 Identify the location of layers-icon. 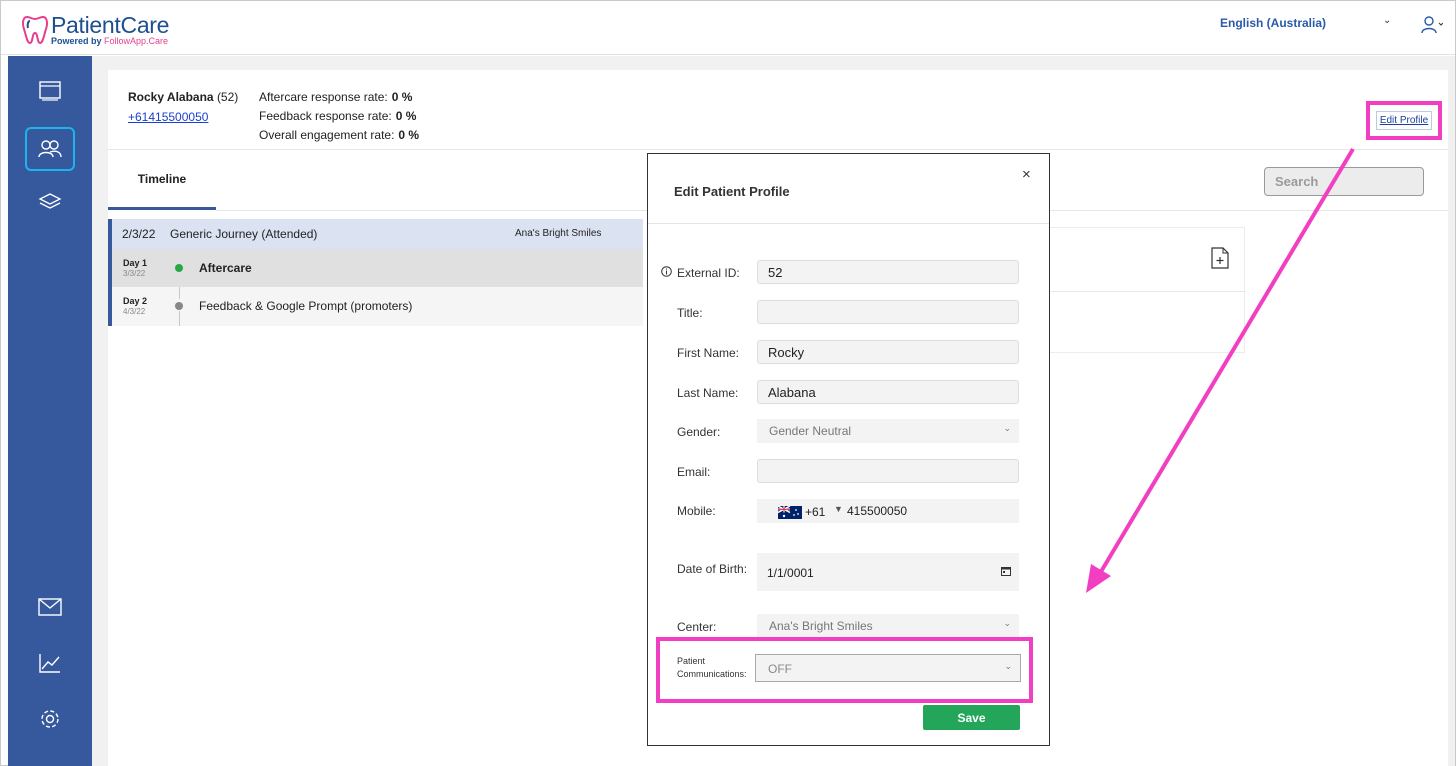
(50, 201).